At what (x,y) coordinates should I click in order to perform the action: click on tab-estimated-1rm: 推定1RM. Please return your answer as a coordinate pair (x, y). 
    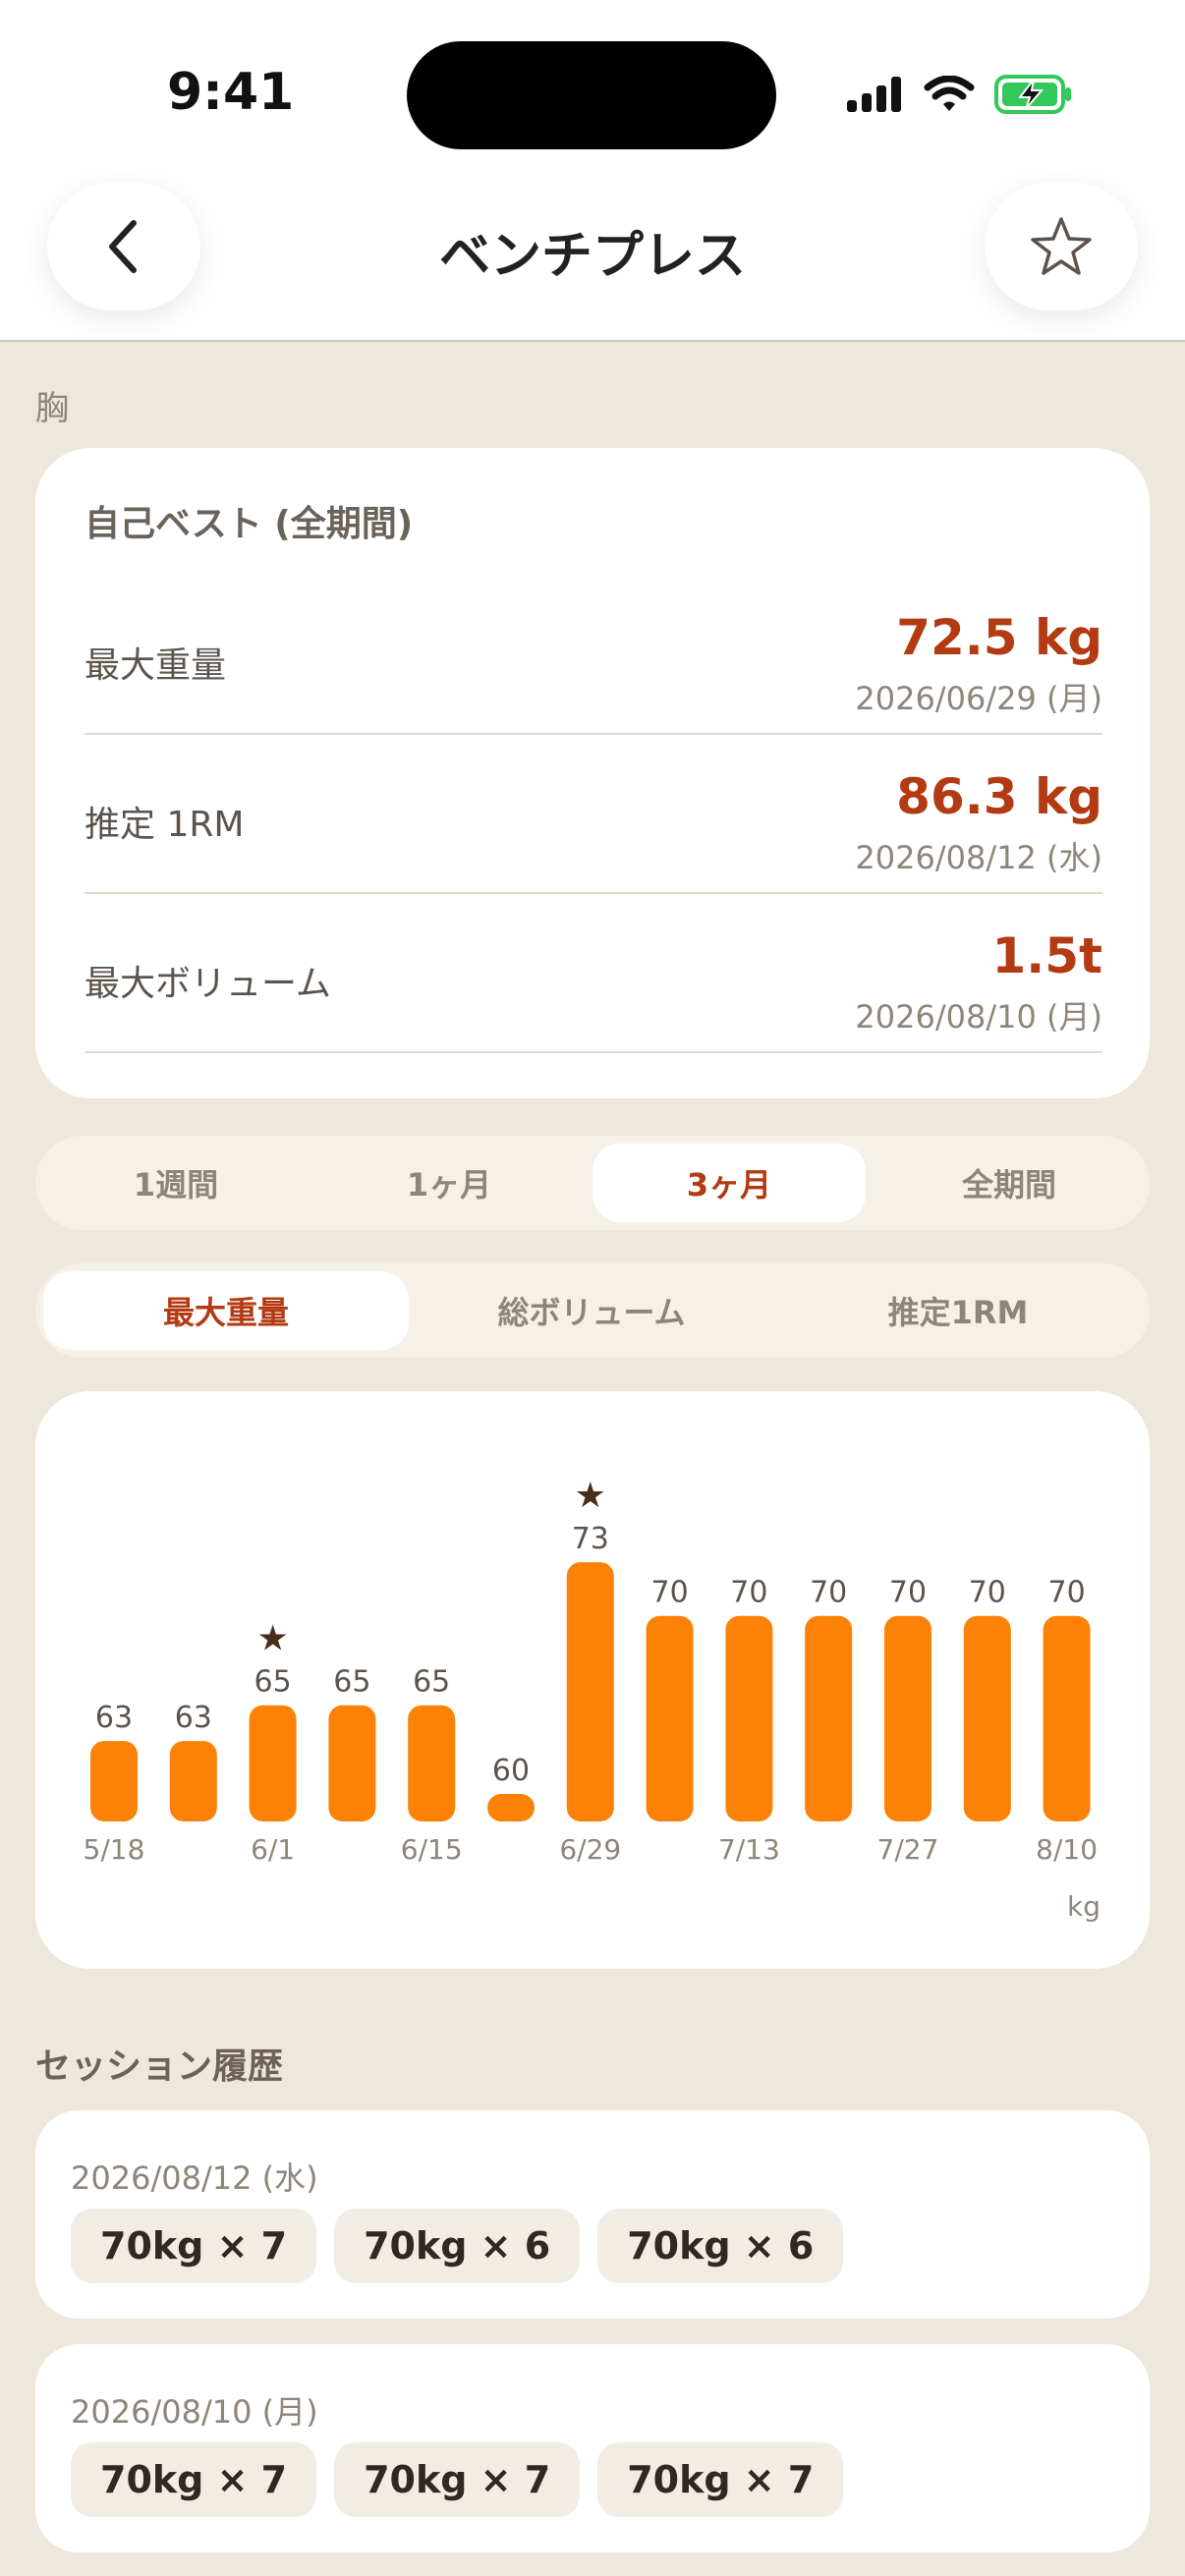
    Looking at the image, I should click on (958, 1310).